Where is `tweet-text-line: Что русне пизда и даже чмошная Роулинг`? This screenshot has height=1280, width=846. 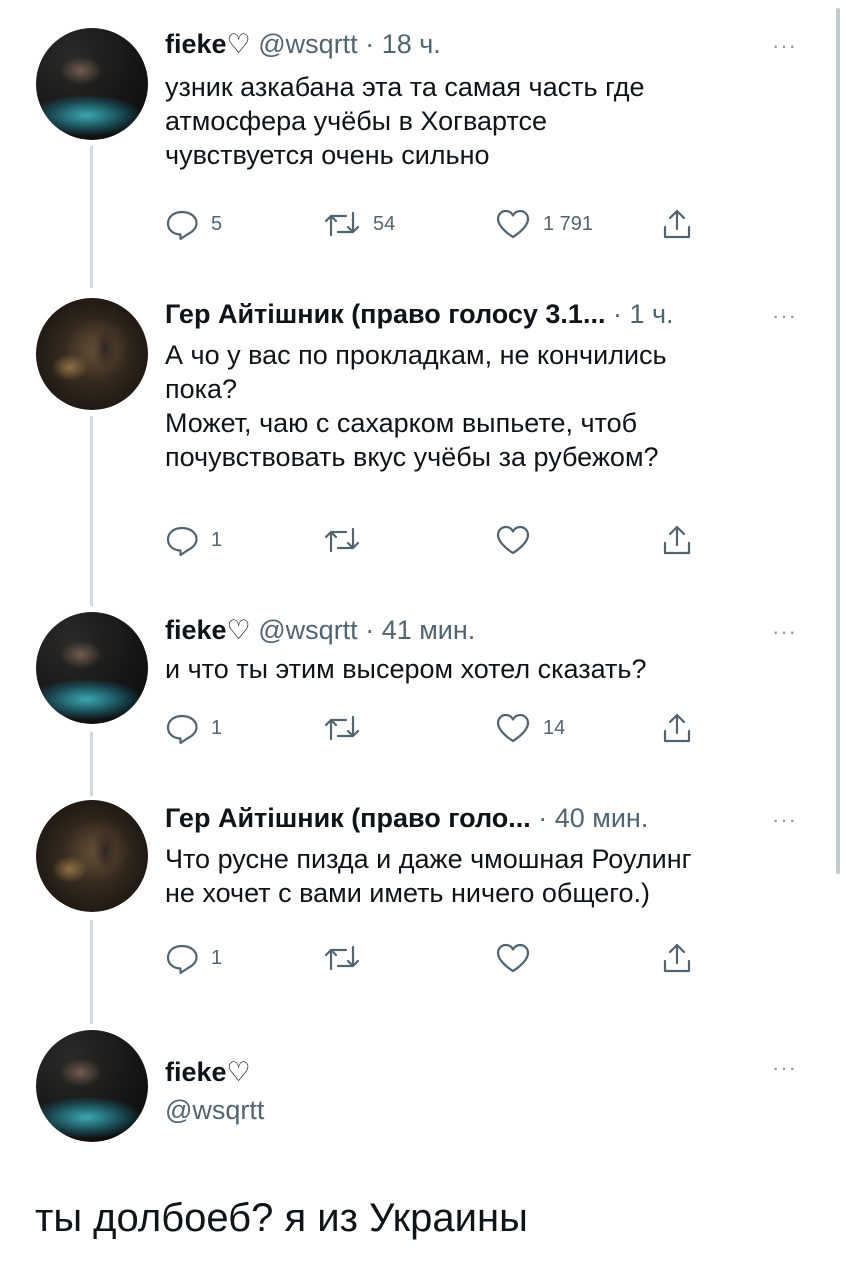
tweet-text-line: Что русне пизда и даже чмошная Роулинг is located at coordinates (428, 859).